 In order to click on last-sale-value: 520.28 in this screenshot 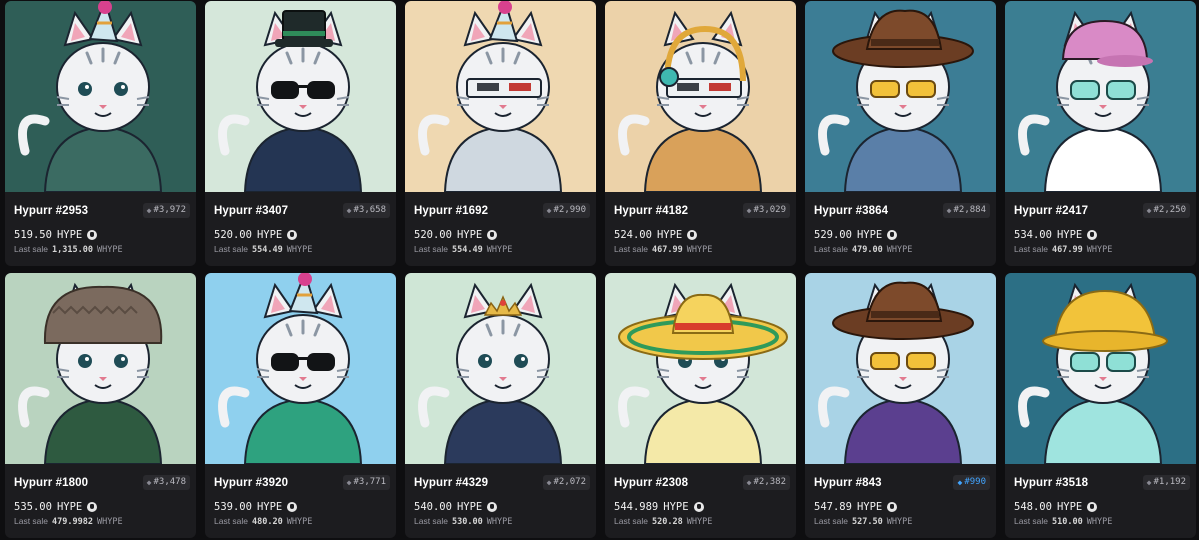, I will do `click(667, 522)`.